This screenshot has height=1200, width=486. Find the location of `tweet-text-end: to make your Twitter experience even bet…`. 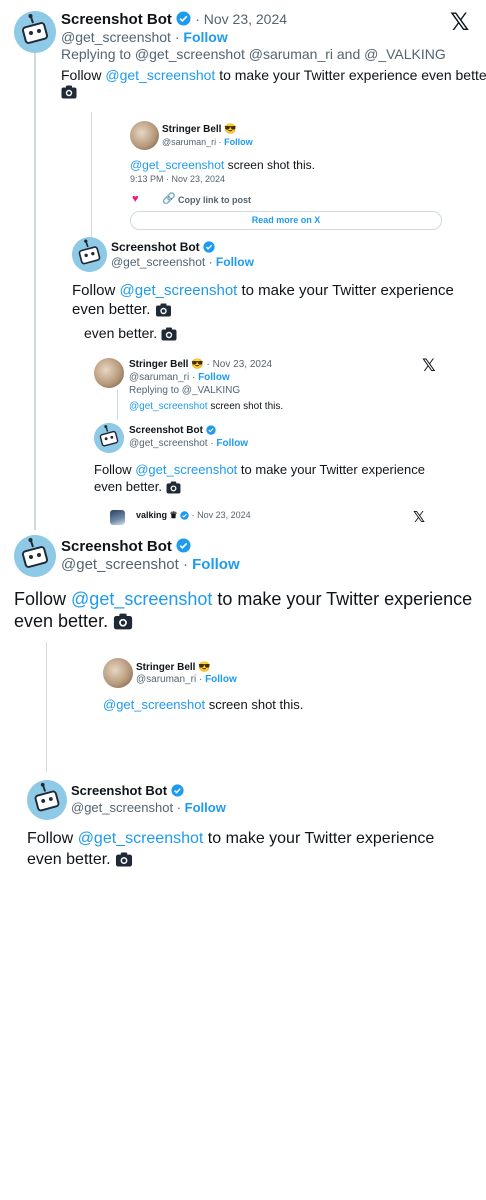

tweet-text-end: to make your Twitter experience even bet… is located at coordinates (352, 75).